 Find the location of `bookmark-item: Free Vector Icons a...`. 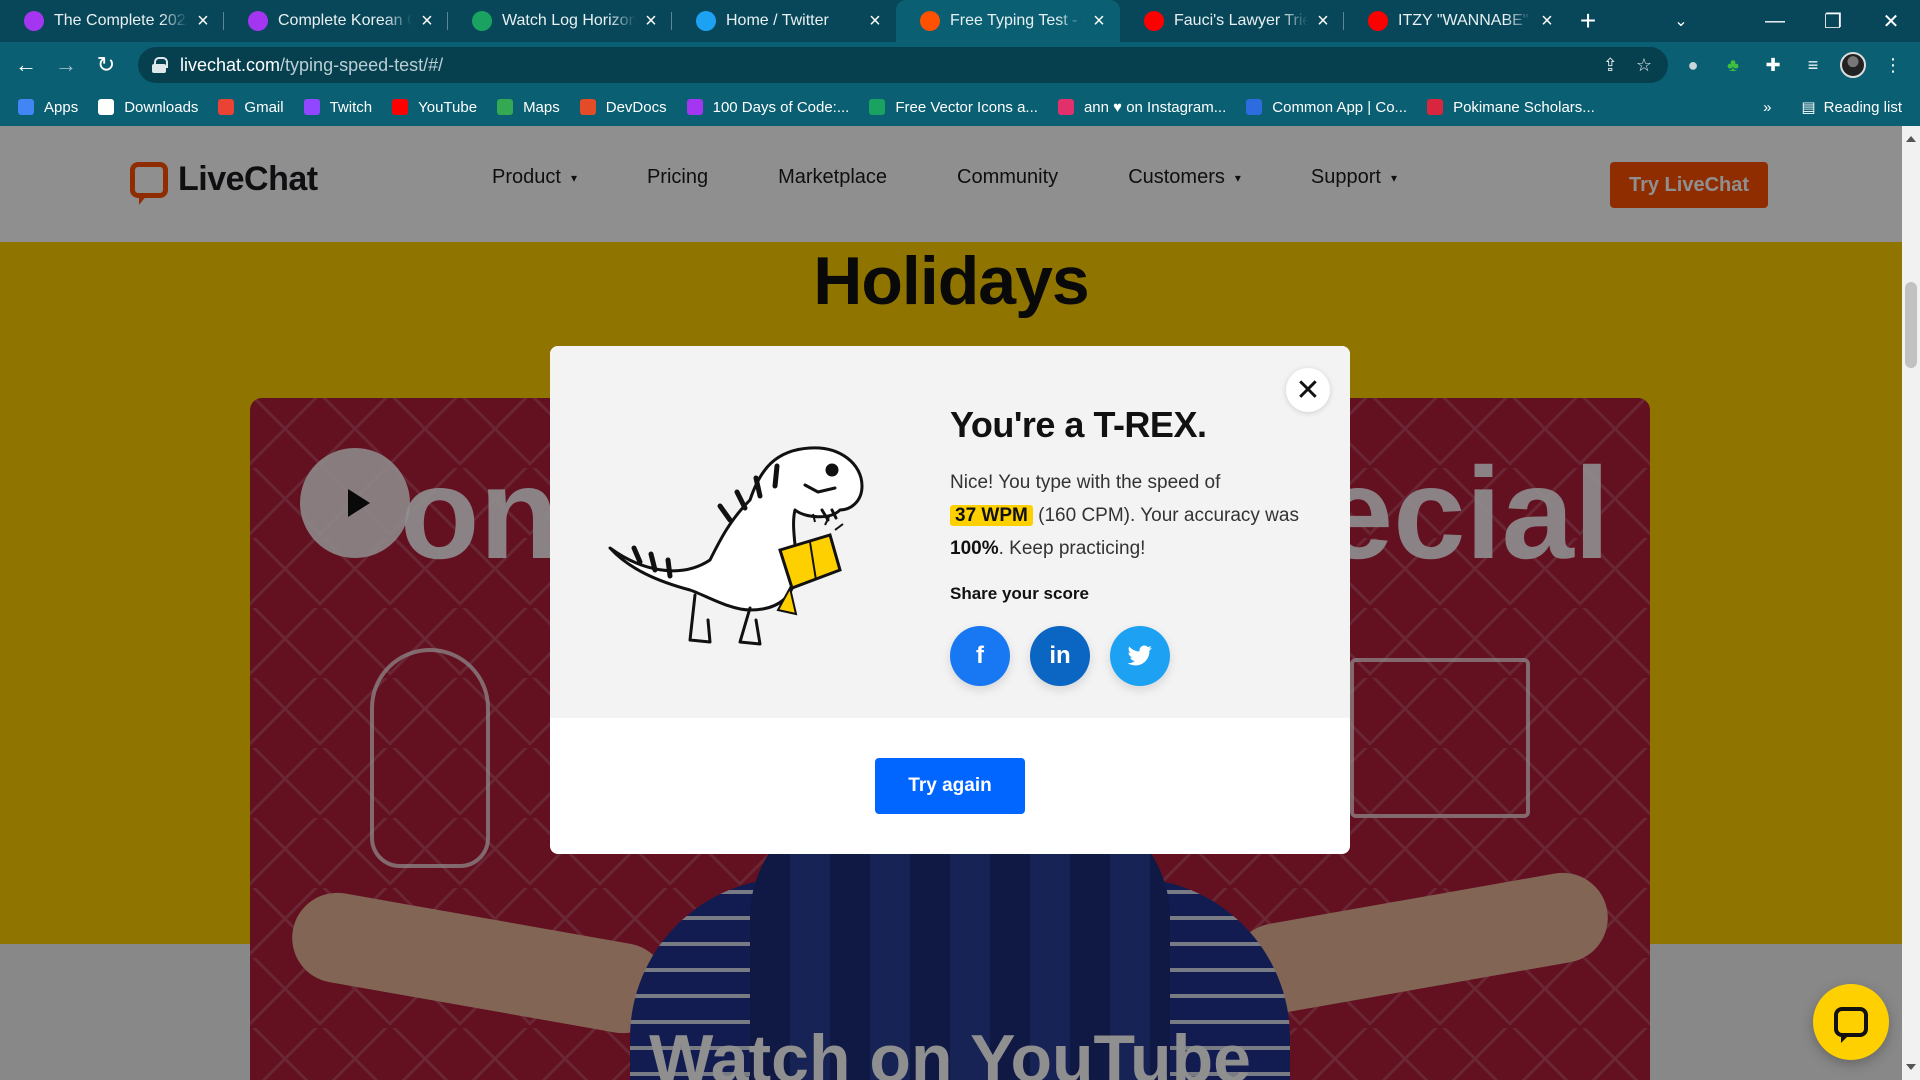

bookmark-item: Free Vector Icons a... is located at coordinates (953, 107).